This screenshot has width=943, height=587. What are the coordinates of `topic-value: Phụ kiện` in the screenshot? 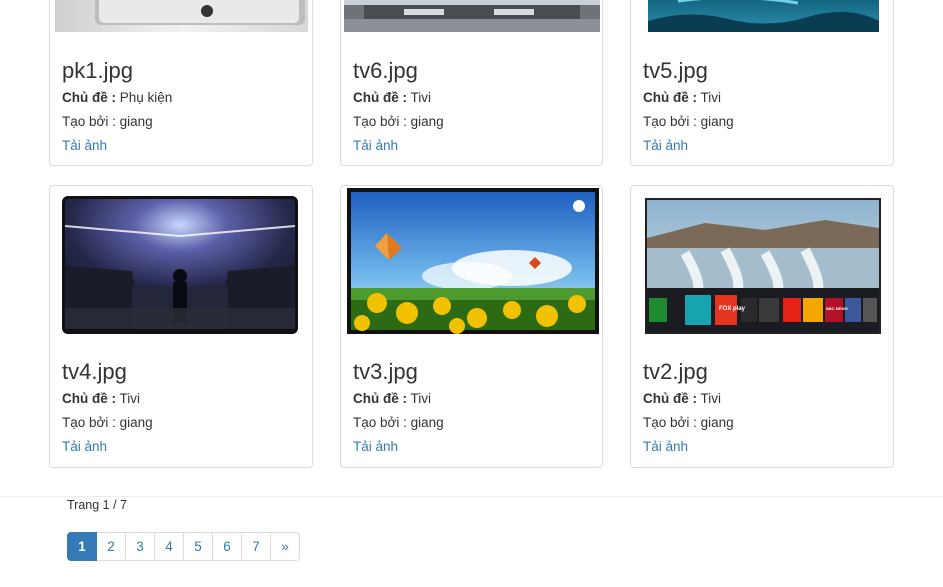 It's located at (146, 97).